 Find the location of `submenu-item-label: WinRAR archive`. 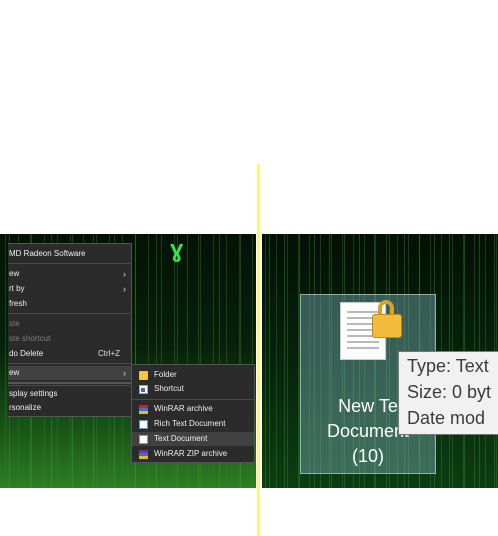

submenu-item-label: WinRAR archive is located at coordinates (183, 408).